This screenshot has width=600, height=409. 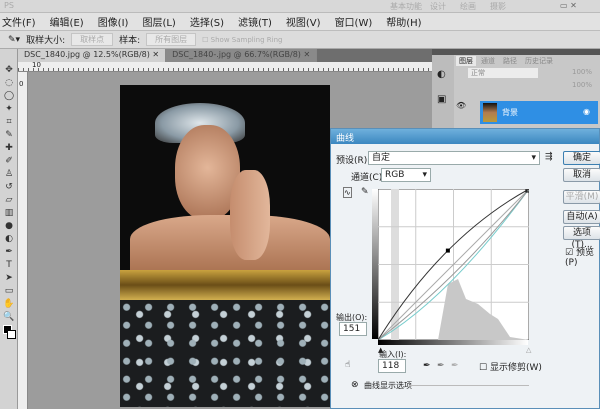 What do you see at coordinates (87, 54) in the screenshot?
I see `tab-label: DSC_1840.jpg @ 12.5%(RGB/8)` at bounding box center [87, 54].